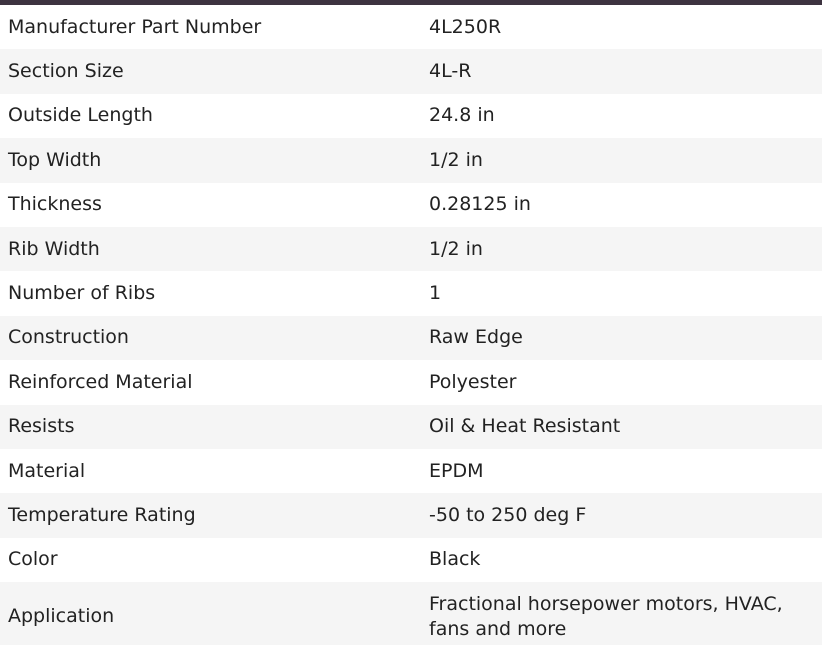 This screenshot has width=822, height=645. I want to click on spec-label: Outside Length, so click(80, 115).